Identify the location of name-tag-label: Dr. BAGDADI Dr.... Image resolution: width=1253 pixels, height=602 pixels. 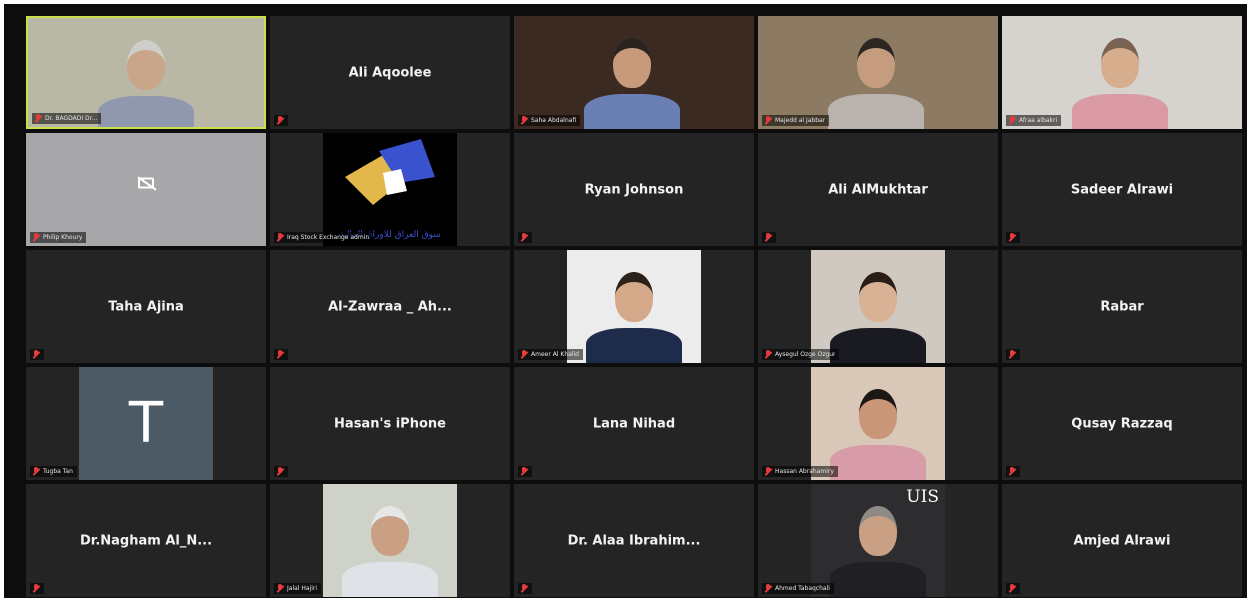
(71, 118).